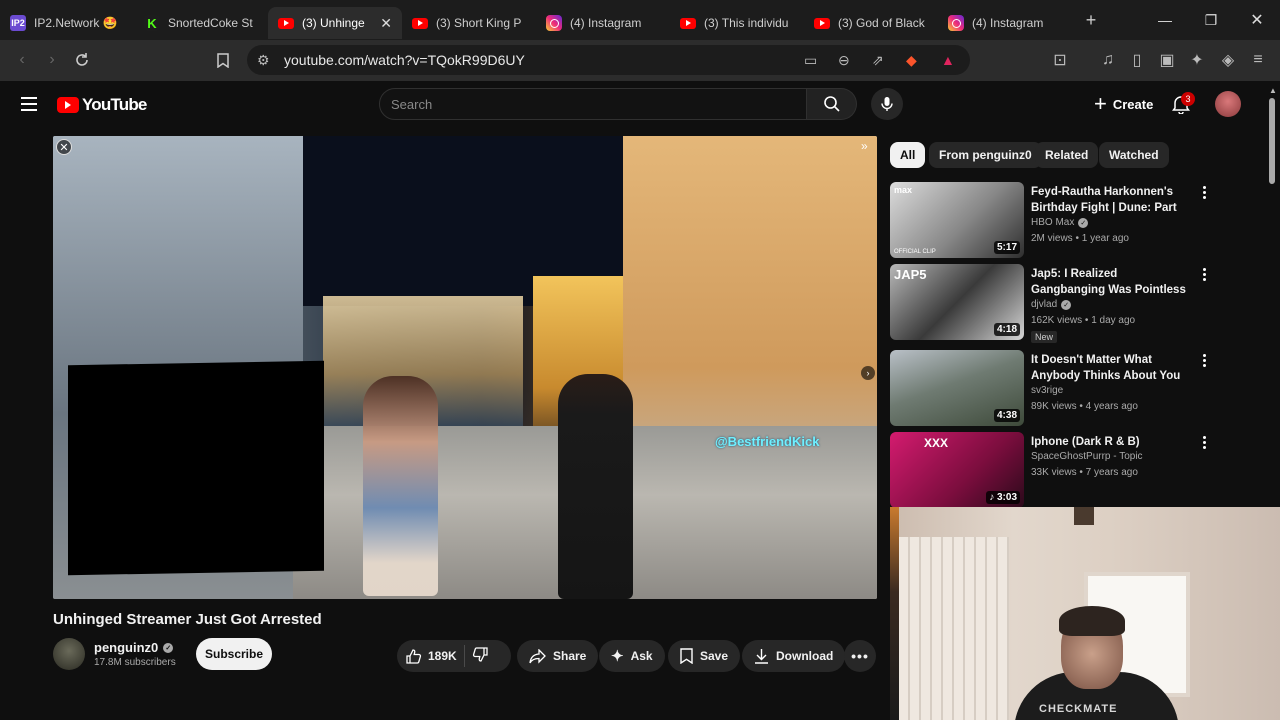  What do you see at coordinates (1258, 60) in the screenshot?
I see `menu-icon: ≡` at bounding box center [1258, 60].